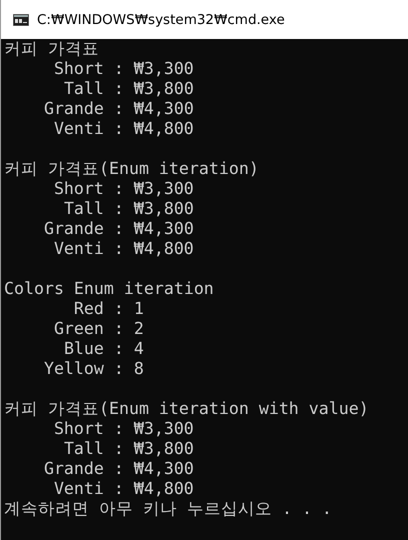  What do you see at coordinates (139, 369) in the screenshot?
I see `console-value: 8` at bounding box center [139, 369].